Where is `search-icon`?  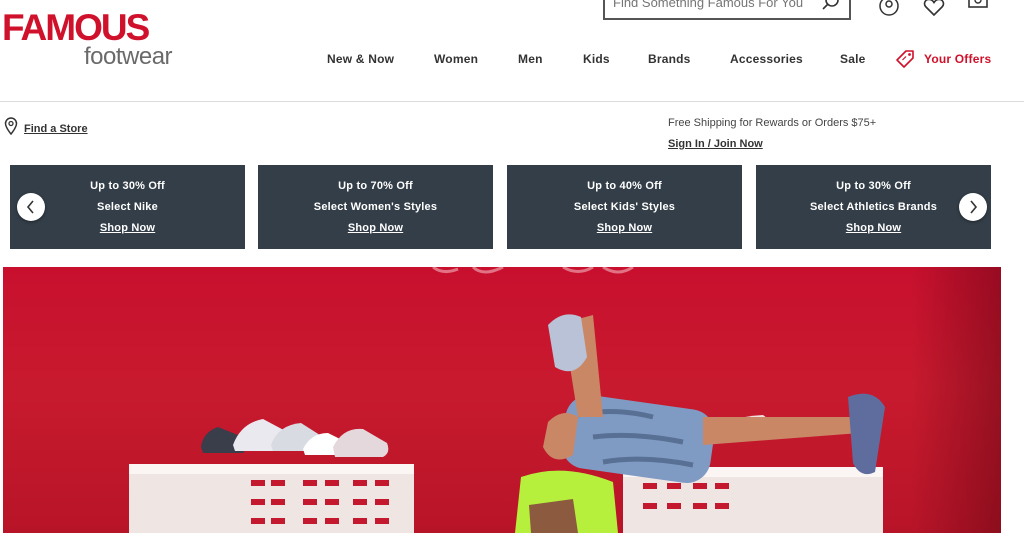 search-icon is located at coordinates (831, 6).